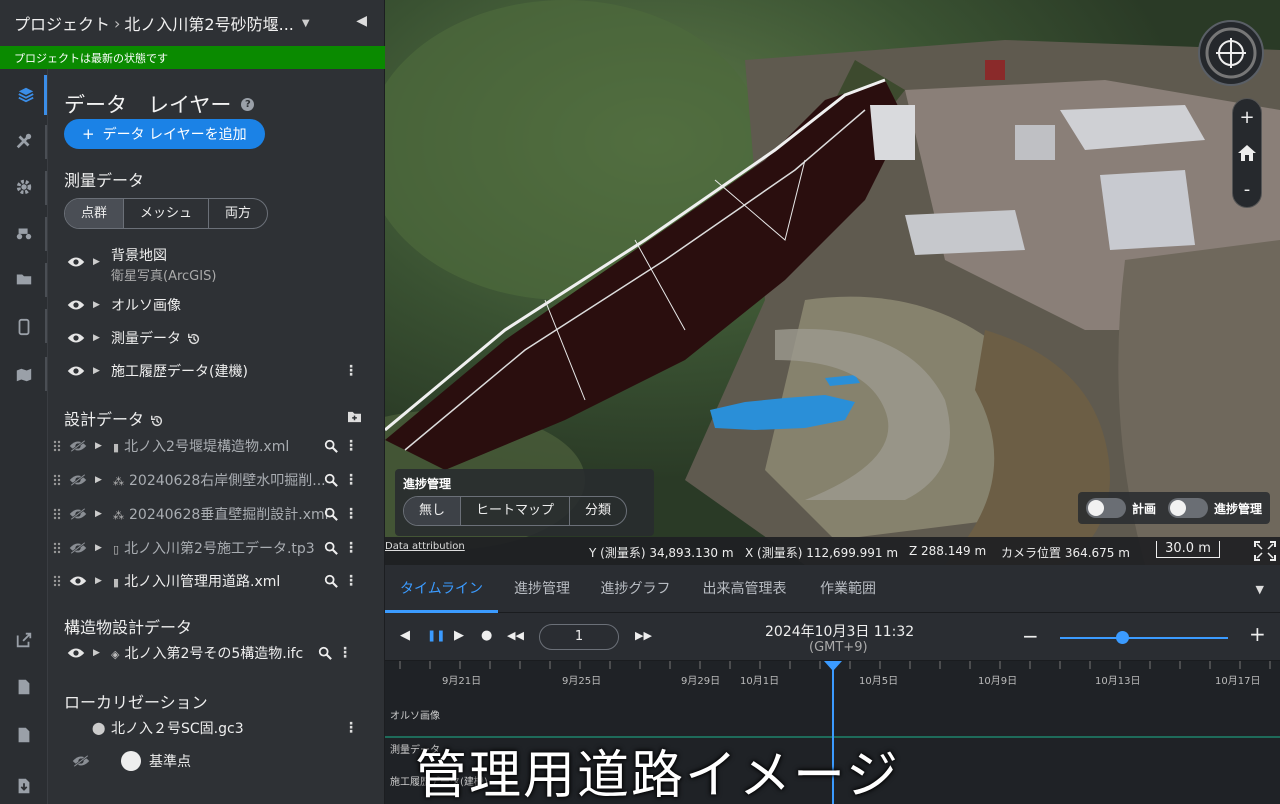 The image size is (1280, 804). Describe the element at coordinates (216, 514) in the screenshot. I see `design-row: ▶ ⁂ 20240628垂直壁掘削設計.xml ⋮` at that location.